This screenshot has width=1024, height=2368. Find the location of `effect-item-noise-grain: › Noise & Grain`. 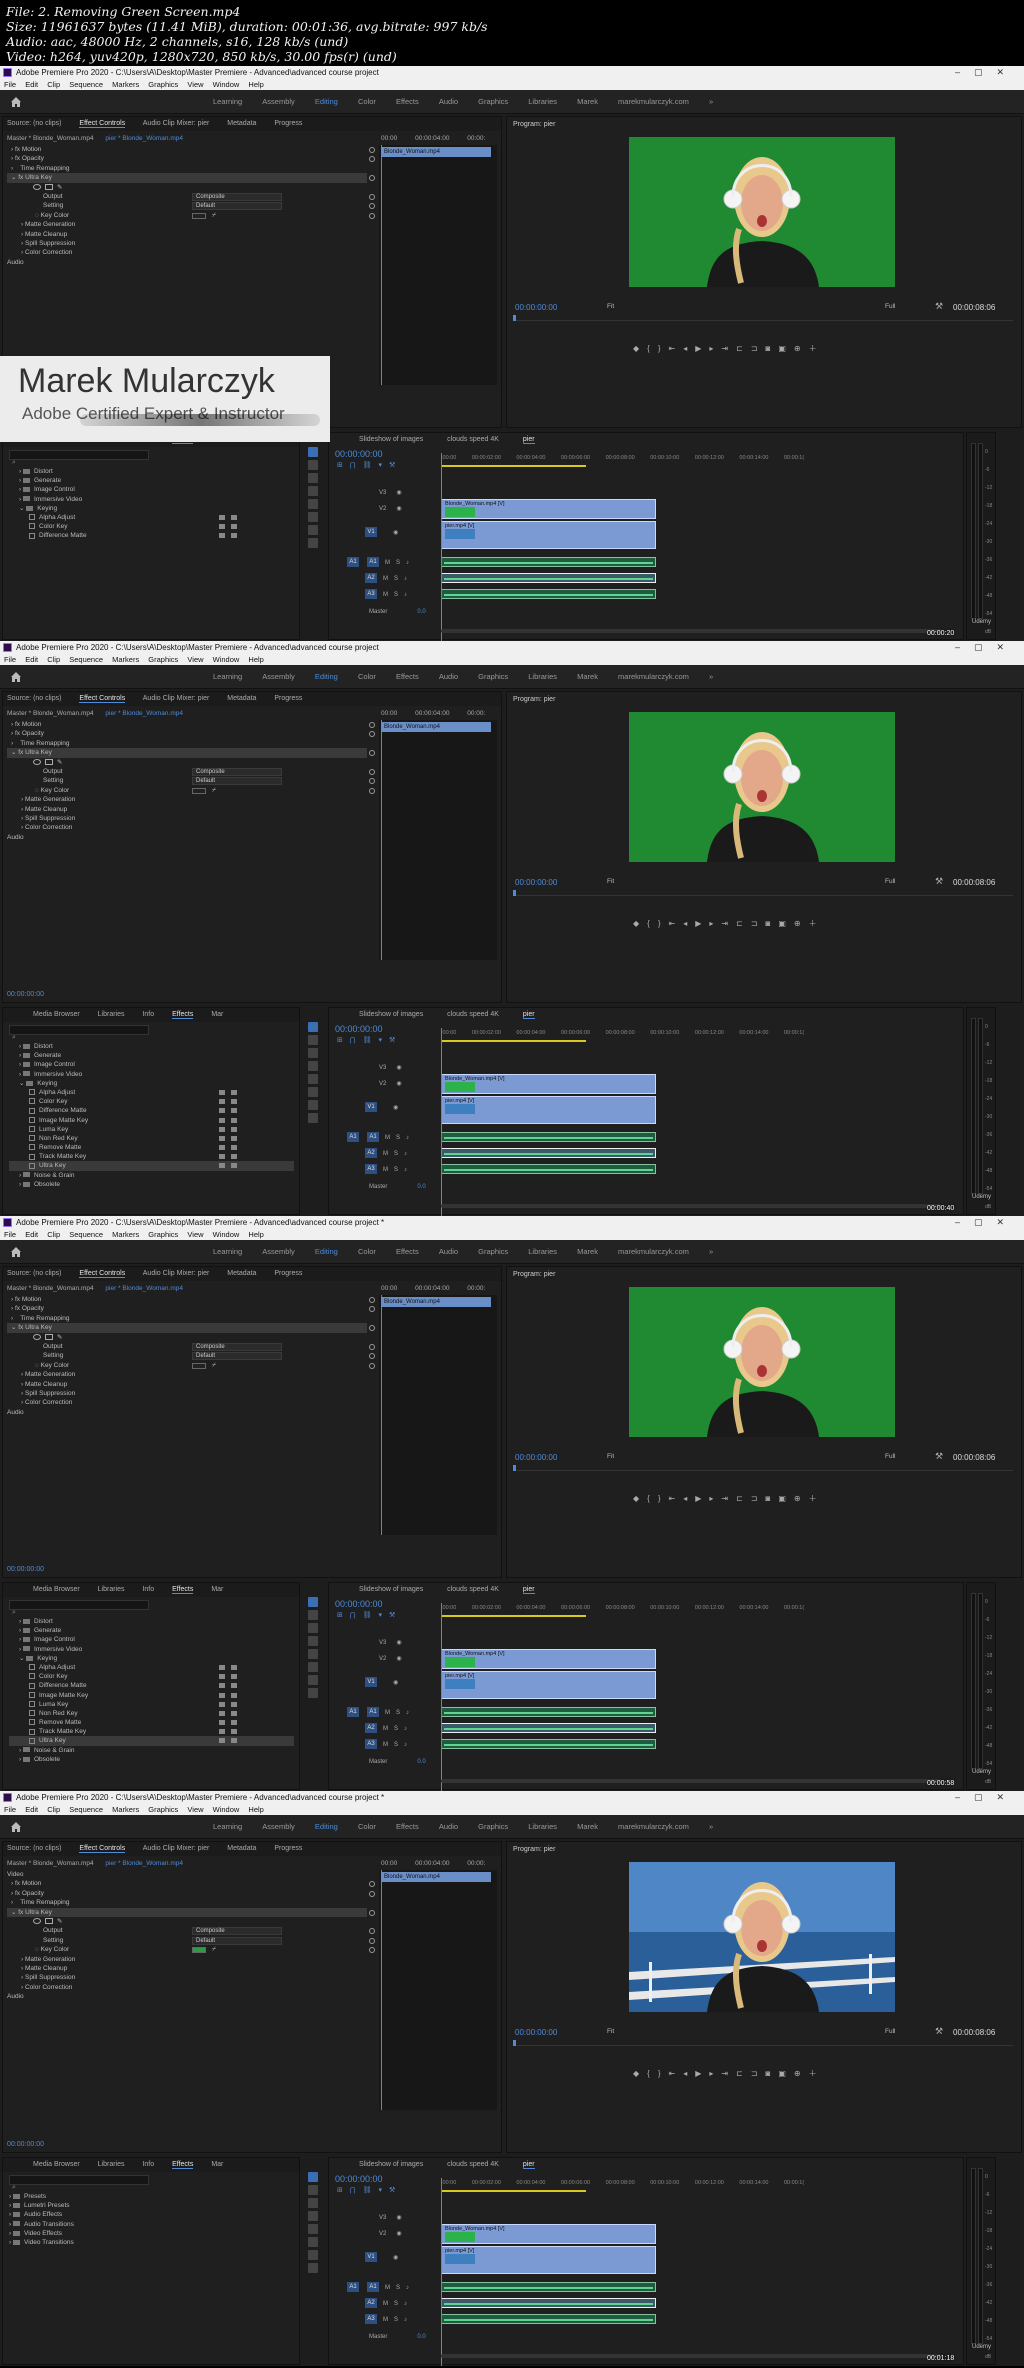

effect-item-noise-grain: › Noise & Grain is located at coordinates (151, 1175).